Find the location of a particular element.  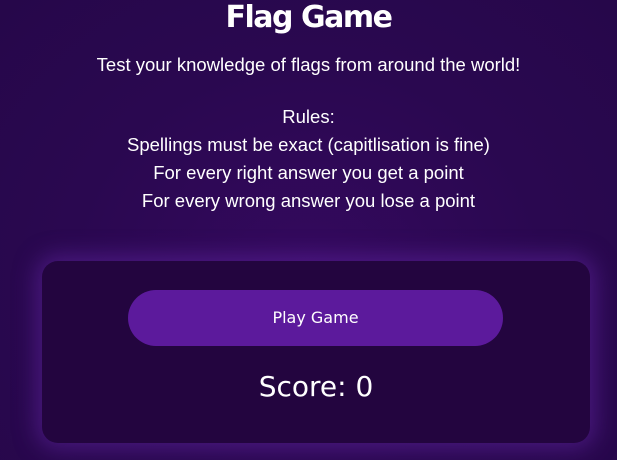

play-game-button: Play Game is located at coordinates (315, 318).